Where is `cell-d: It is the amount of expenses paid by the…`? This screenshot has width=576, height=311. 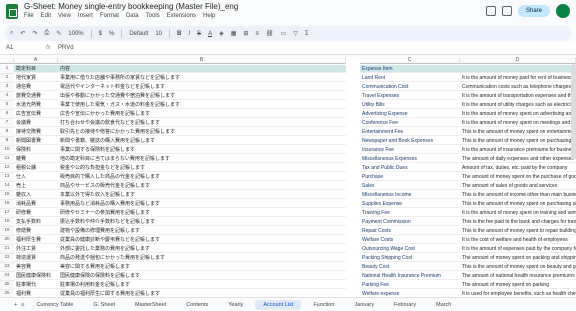
cell-d: It is the amount of expenses paid by the… is located at coordinates (518, 249).